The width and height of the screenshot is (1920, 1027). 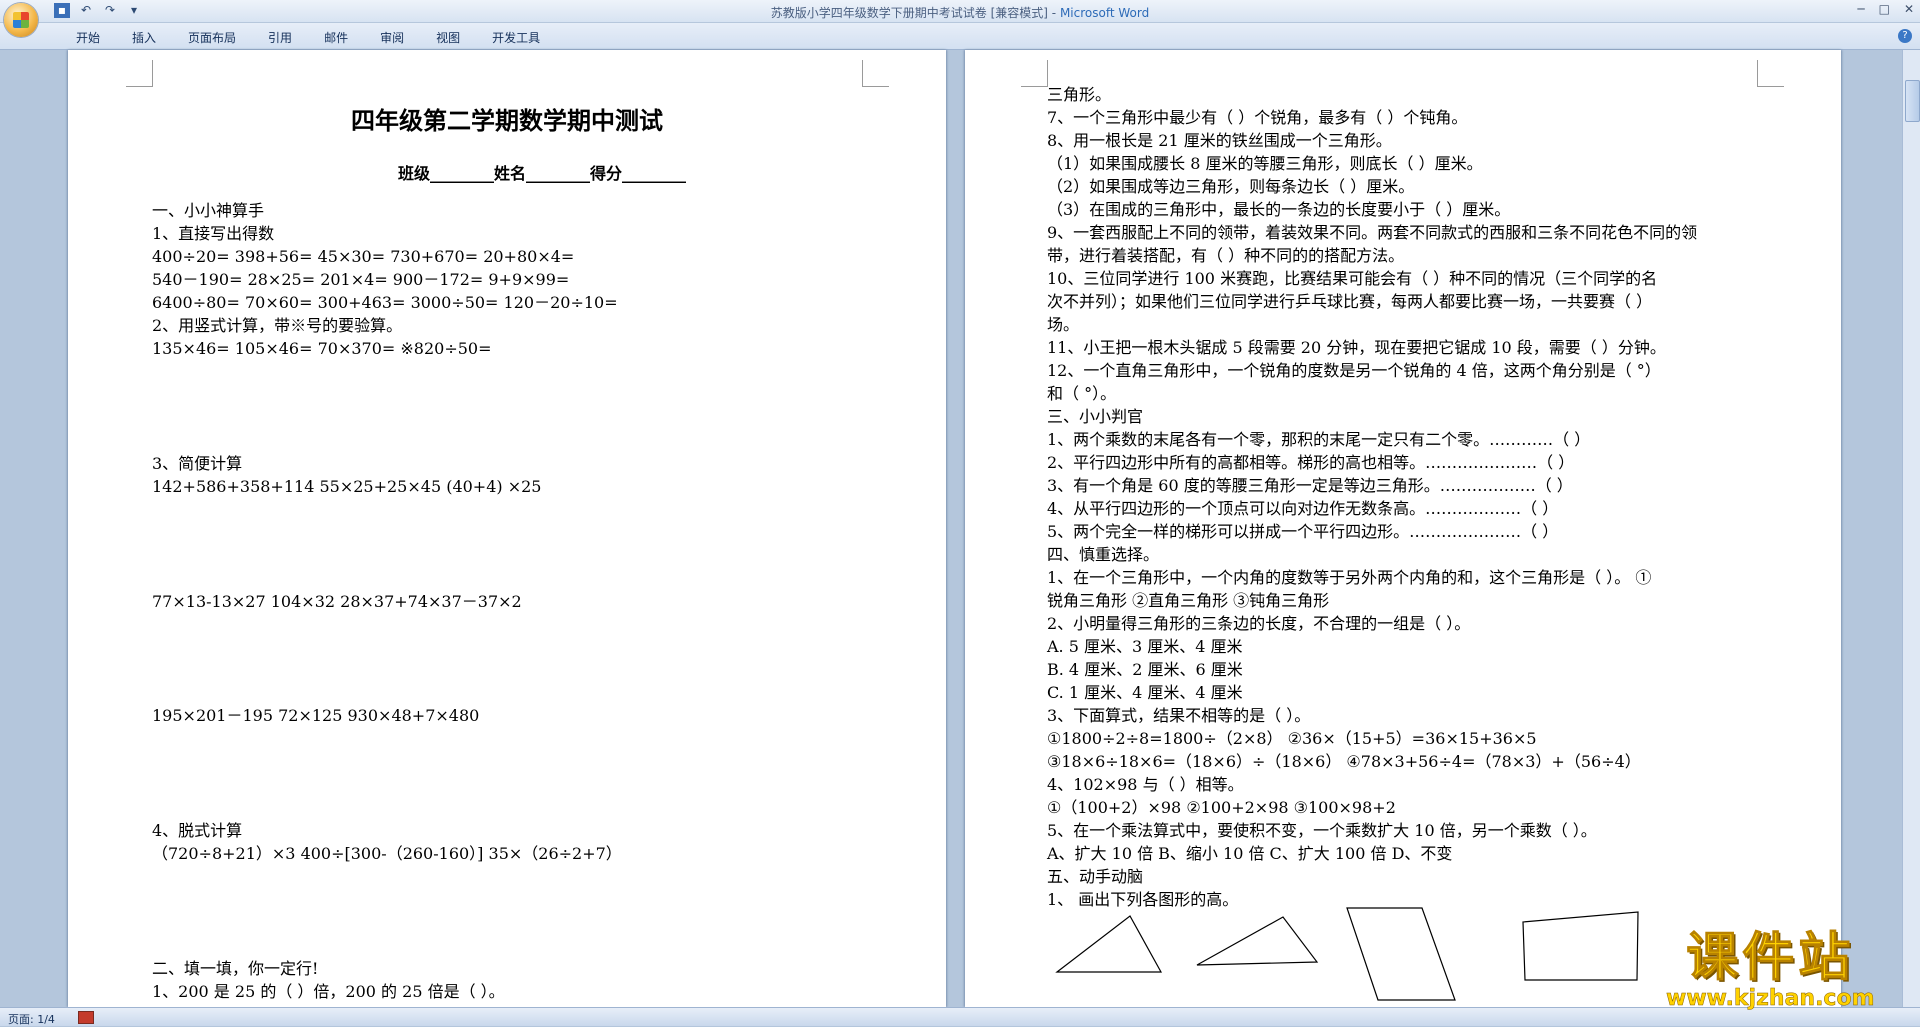 I want to click on tab-view: 视图, so click(x=448, y=37).